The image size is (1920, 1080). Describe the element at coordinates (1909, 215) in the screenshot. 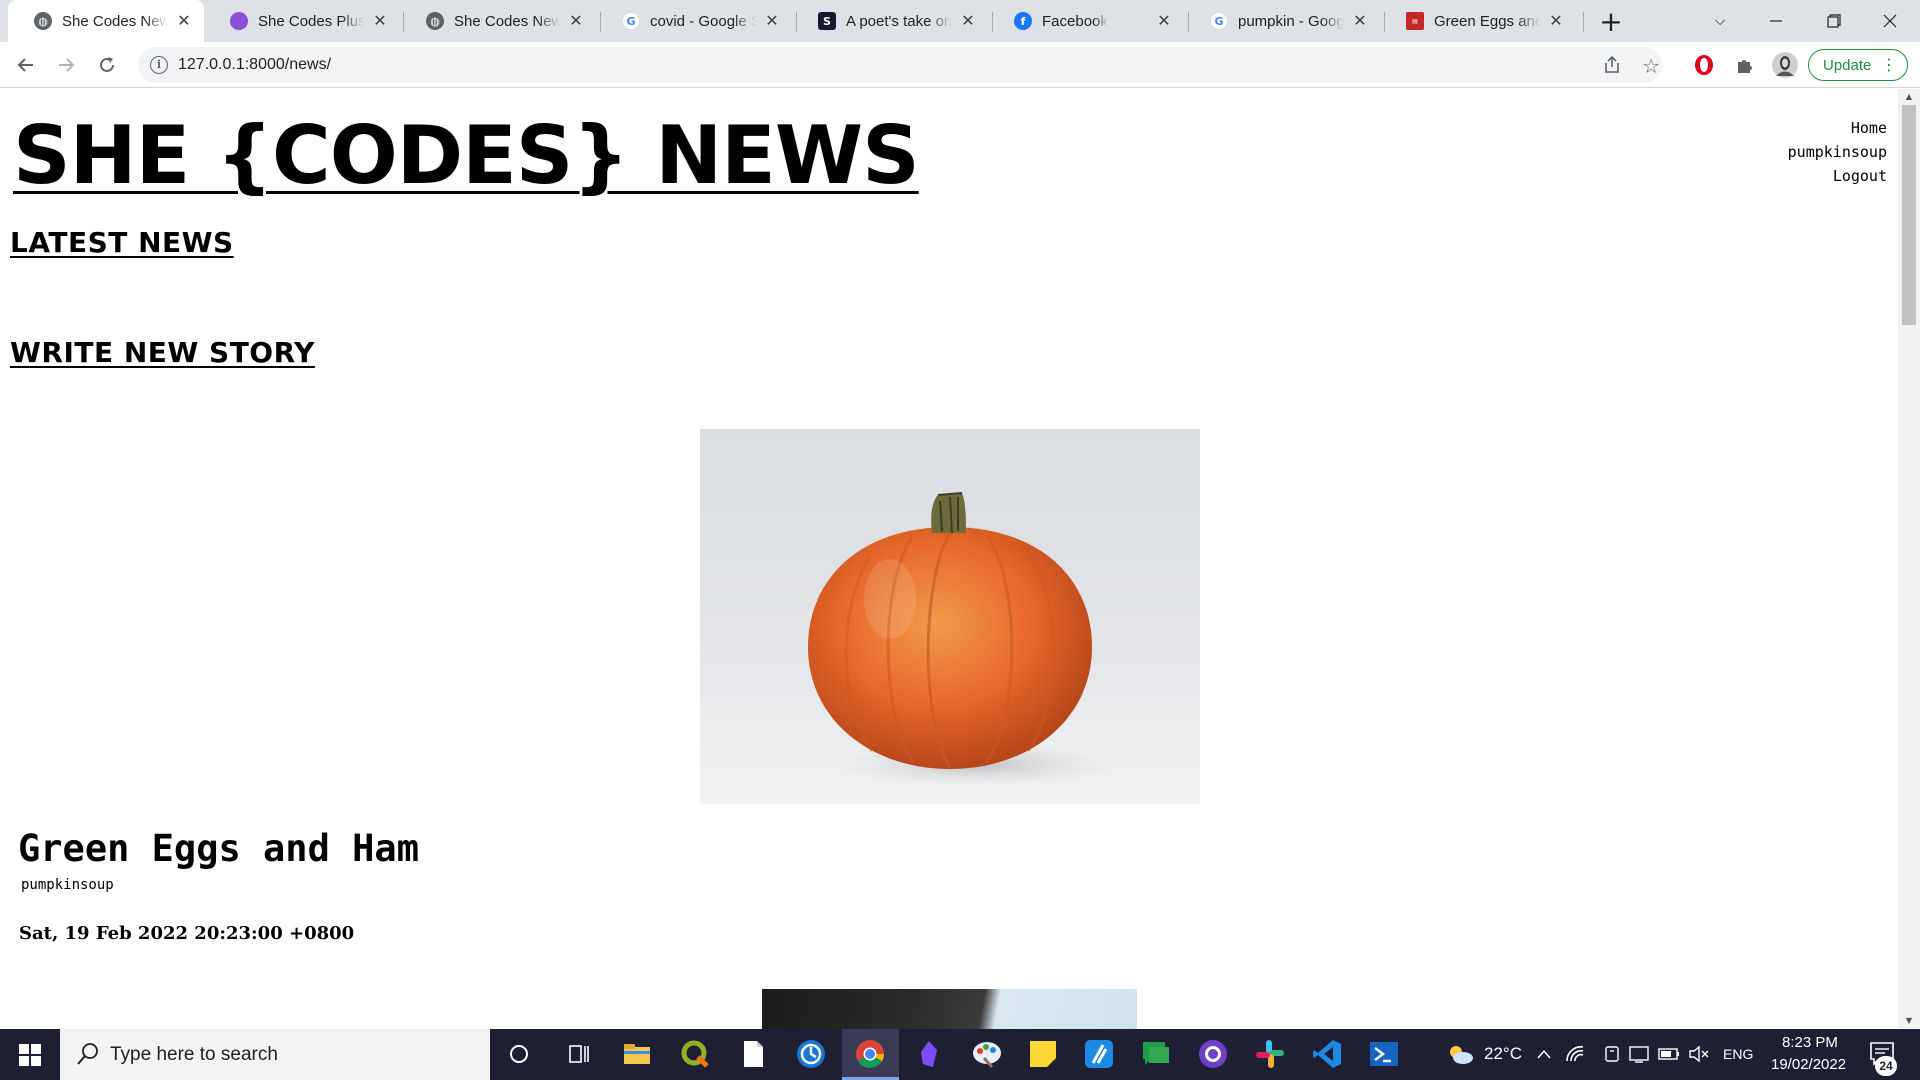

I see `scroll-thumb` at that location.